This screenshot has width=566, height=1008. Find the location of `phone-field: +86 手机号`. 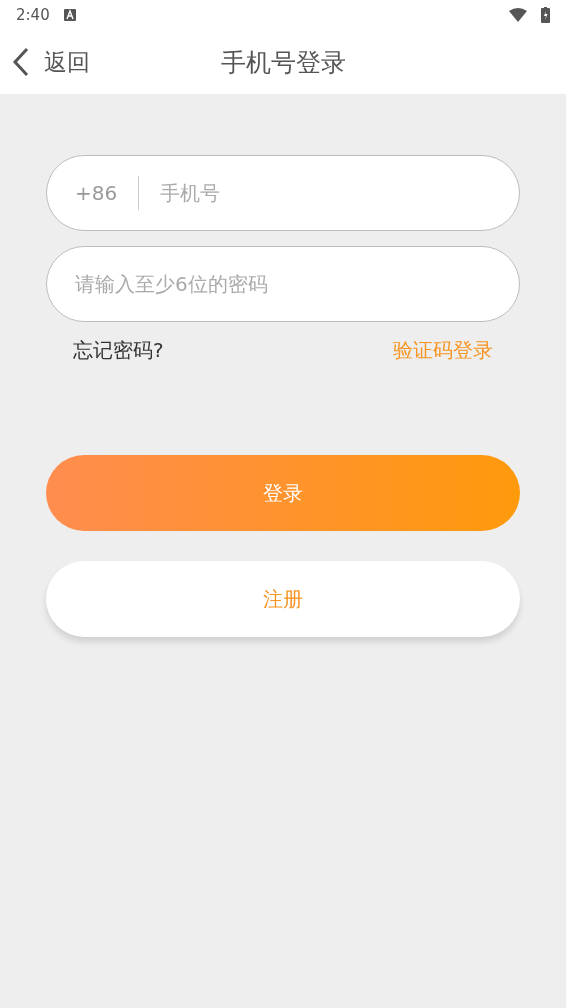

phone-field: +86 手机号 is located at coordinates (283, 193).